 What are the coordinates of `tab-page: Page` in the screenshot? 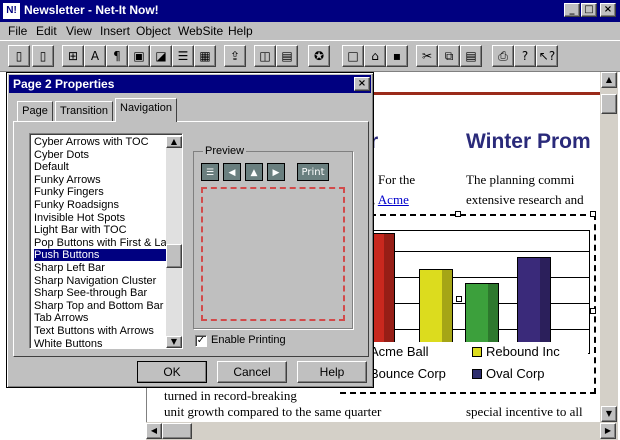 It's located at (35, 111).